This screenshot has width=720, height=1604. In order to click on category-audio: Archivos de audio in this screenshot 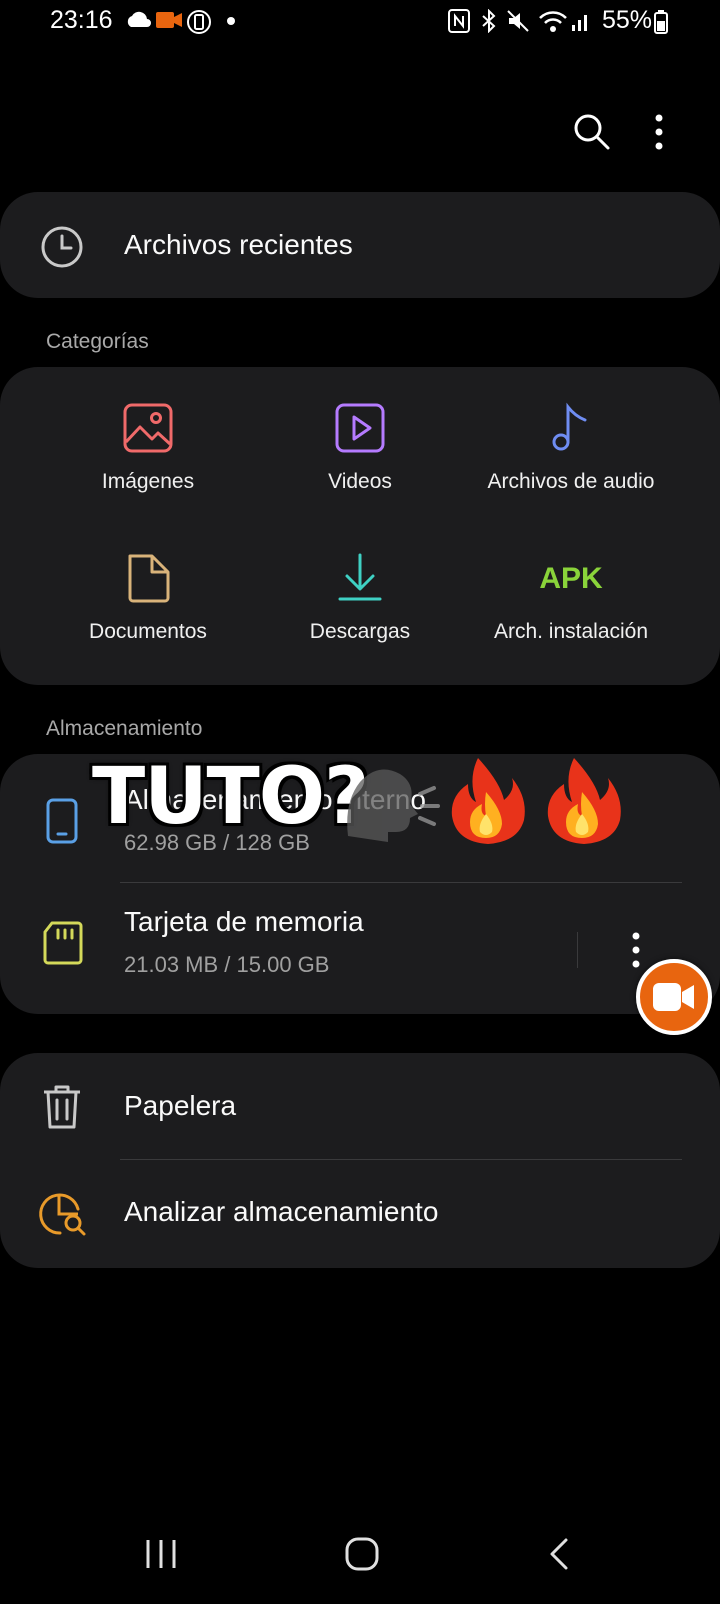, I will do `click(571, 452)`.